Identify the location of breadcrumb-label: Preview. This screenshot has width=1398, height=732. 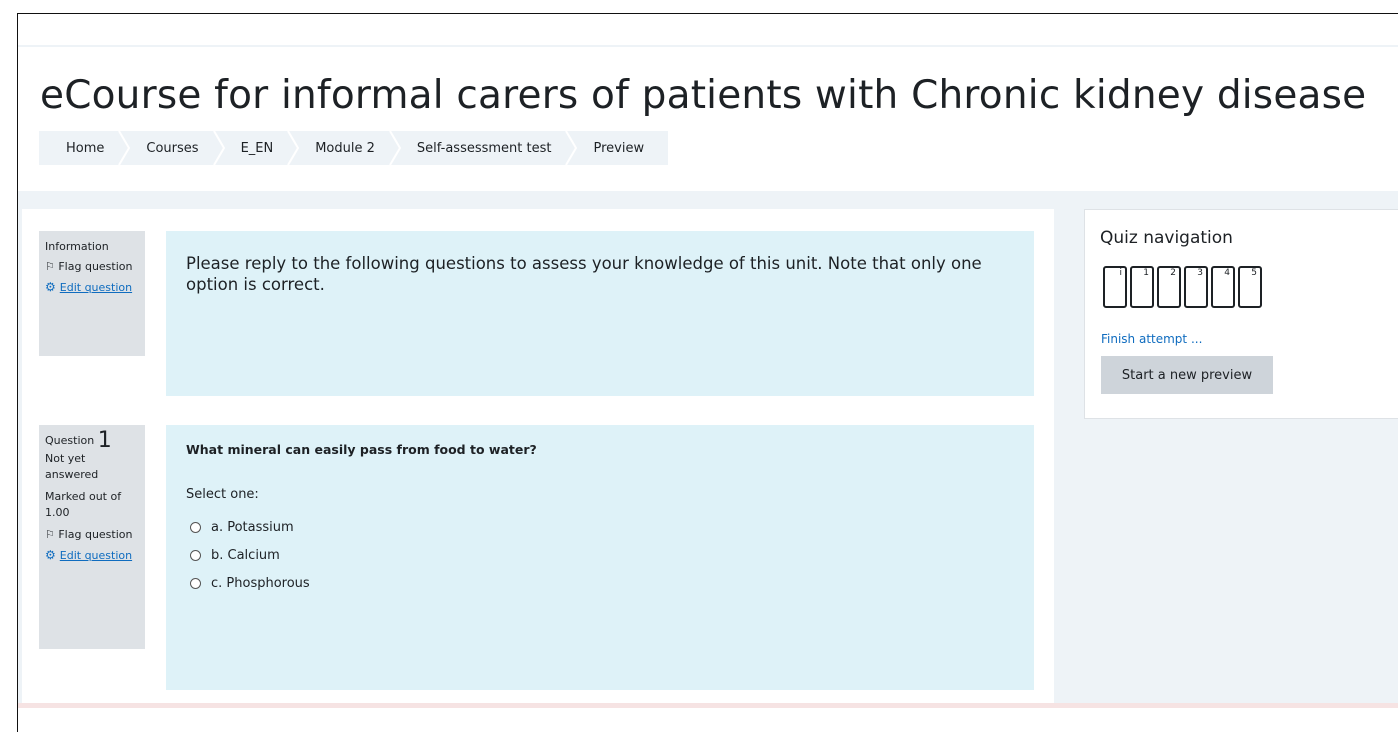
(619, 148).